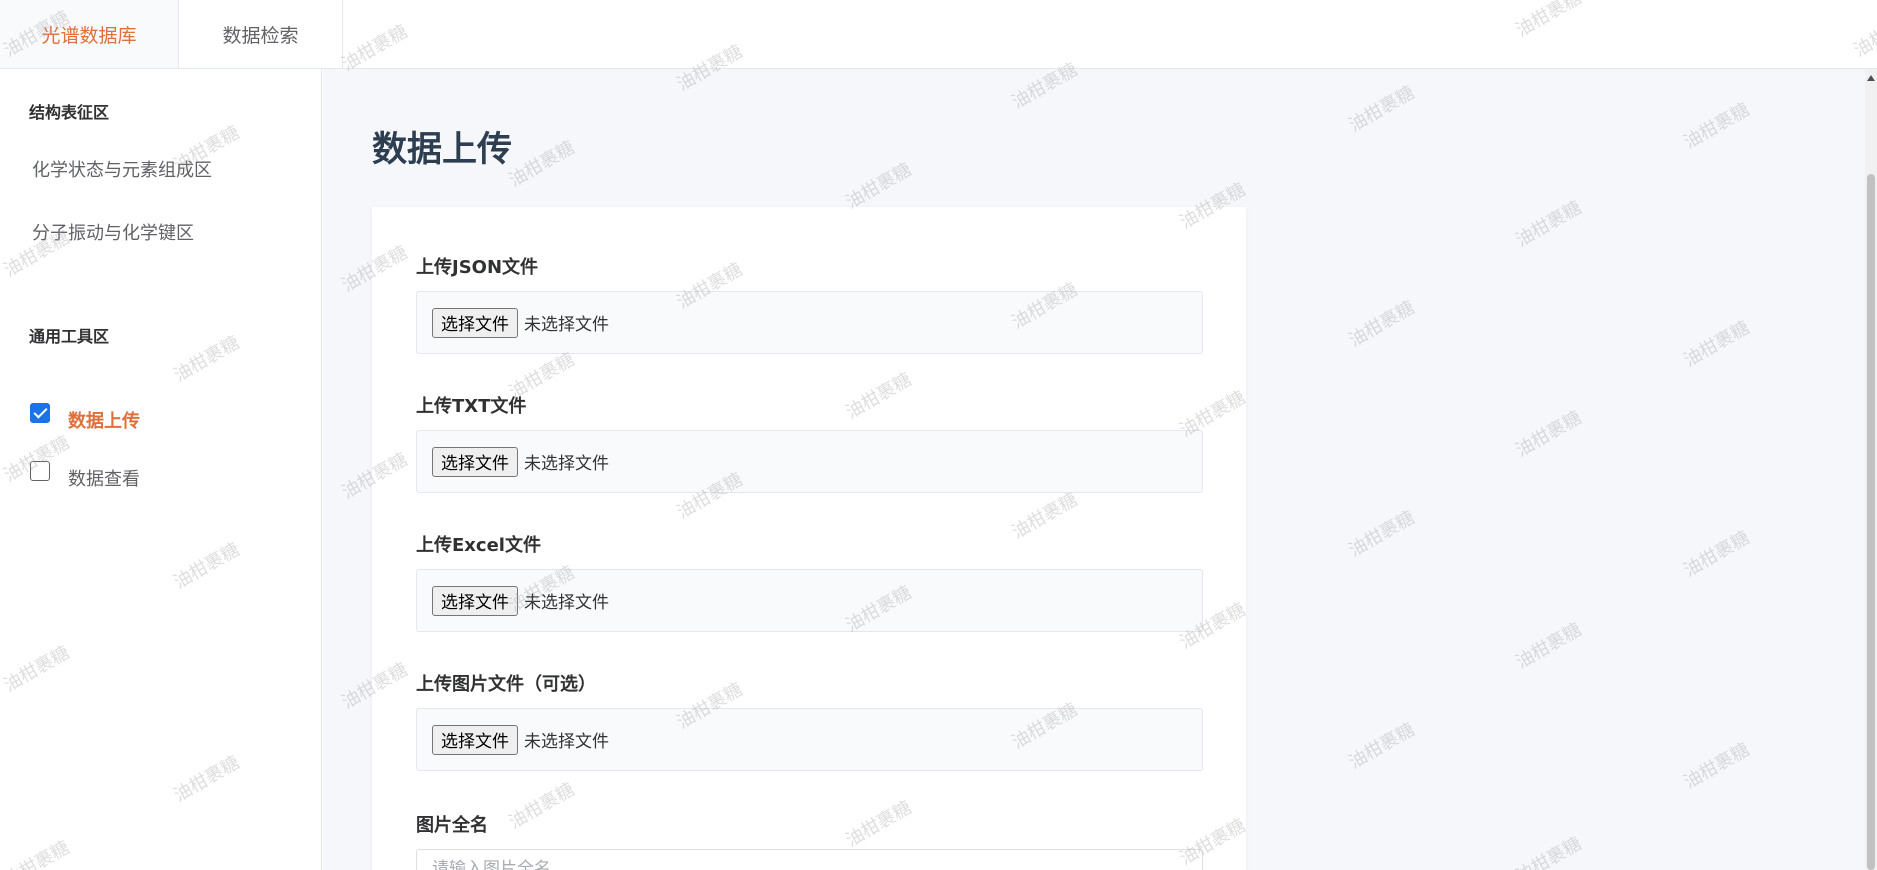  I want to click on sidebar-item-chemical-state: 化学状态与元素组成区, so click(122, 169).